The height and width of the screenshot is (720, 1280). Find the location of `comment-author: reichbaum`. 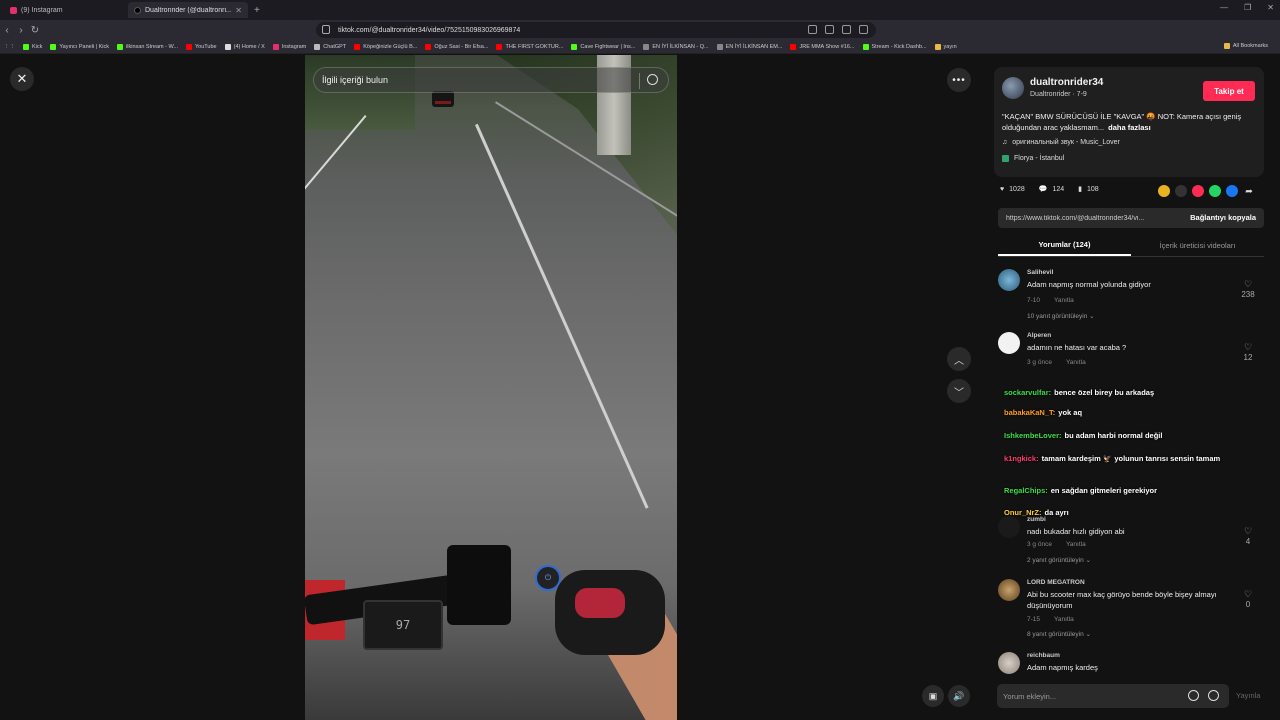

comment-author: reichbaum is located at coordinates (1043, 655).